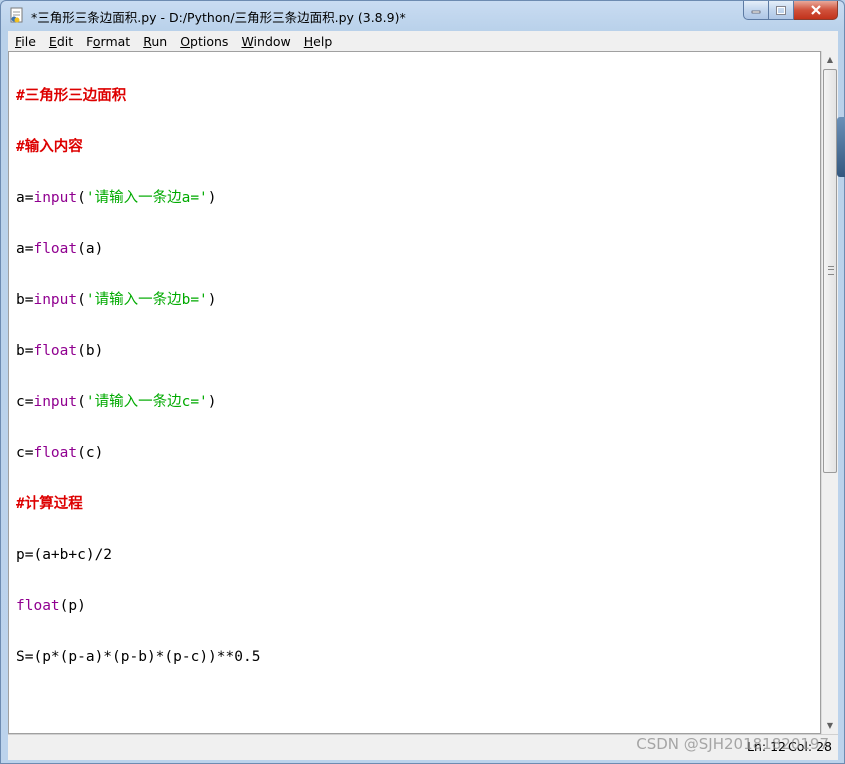 Image resolution: width=845 pixels, height=764 pixels. What do you see at coordinates (830, 59) in the screenshot?
I see `scroll-up-arrow-icon: ▲` at bounding box center [830, 59].